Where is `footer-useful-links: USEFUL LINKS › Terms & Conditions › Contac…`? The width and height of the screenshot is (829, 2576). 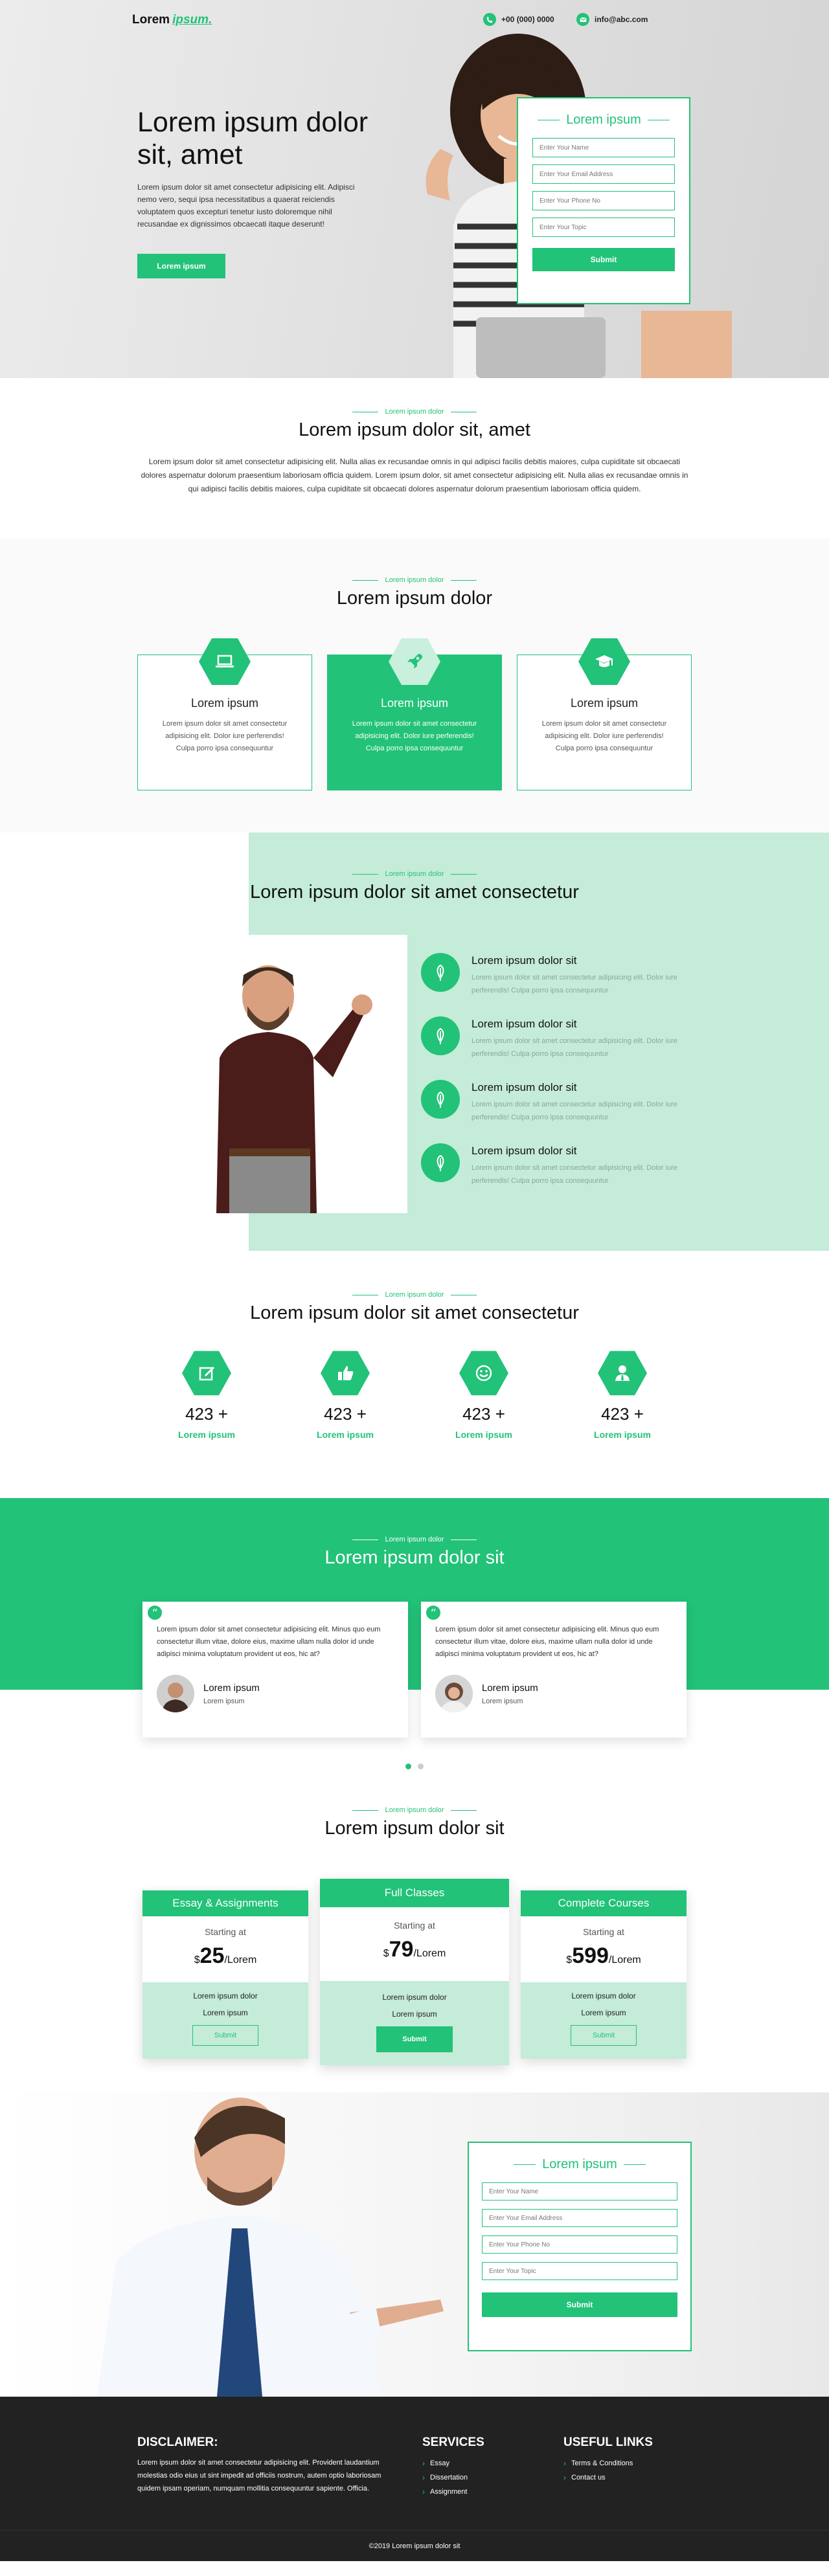 footer-useful-links: USEFUL LINKS › Terms & Conditions › Contac… is located at coordinates (608, 2460).